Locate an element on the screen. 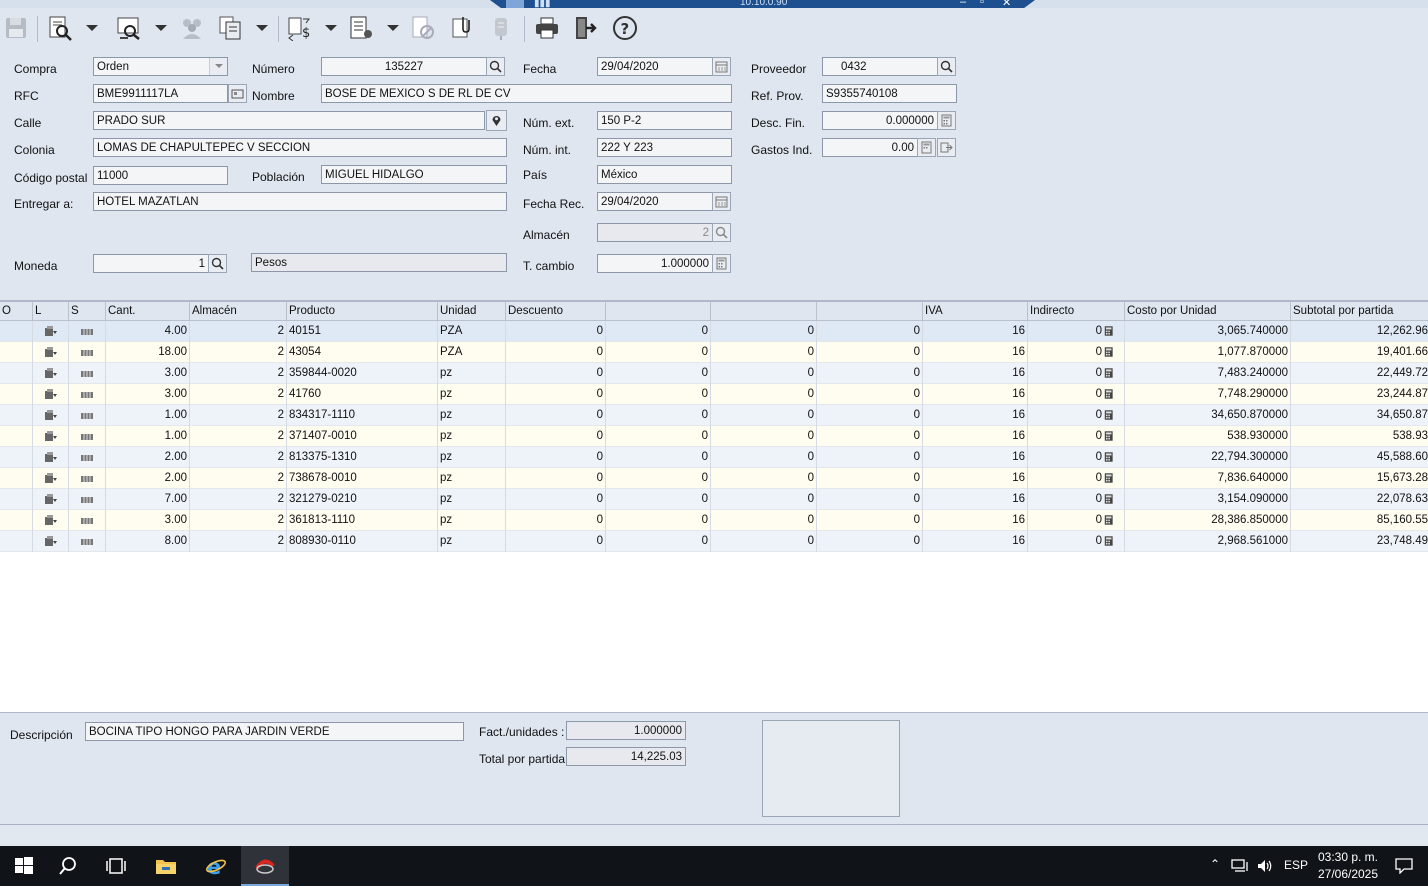 Image resolution: width=1428 pixels, height=886 pixels. num-ext-field: 150 P-2 is located at coordinates (664, 120).